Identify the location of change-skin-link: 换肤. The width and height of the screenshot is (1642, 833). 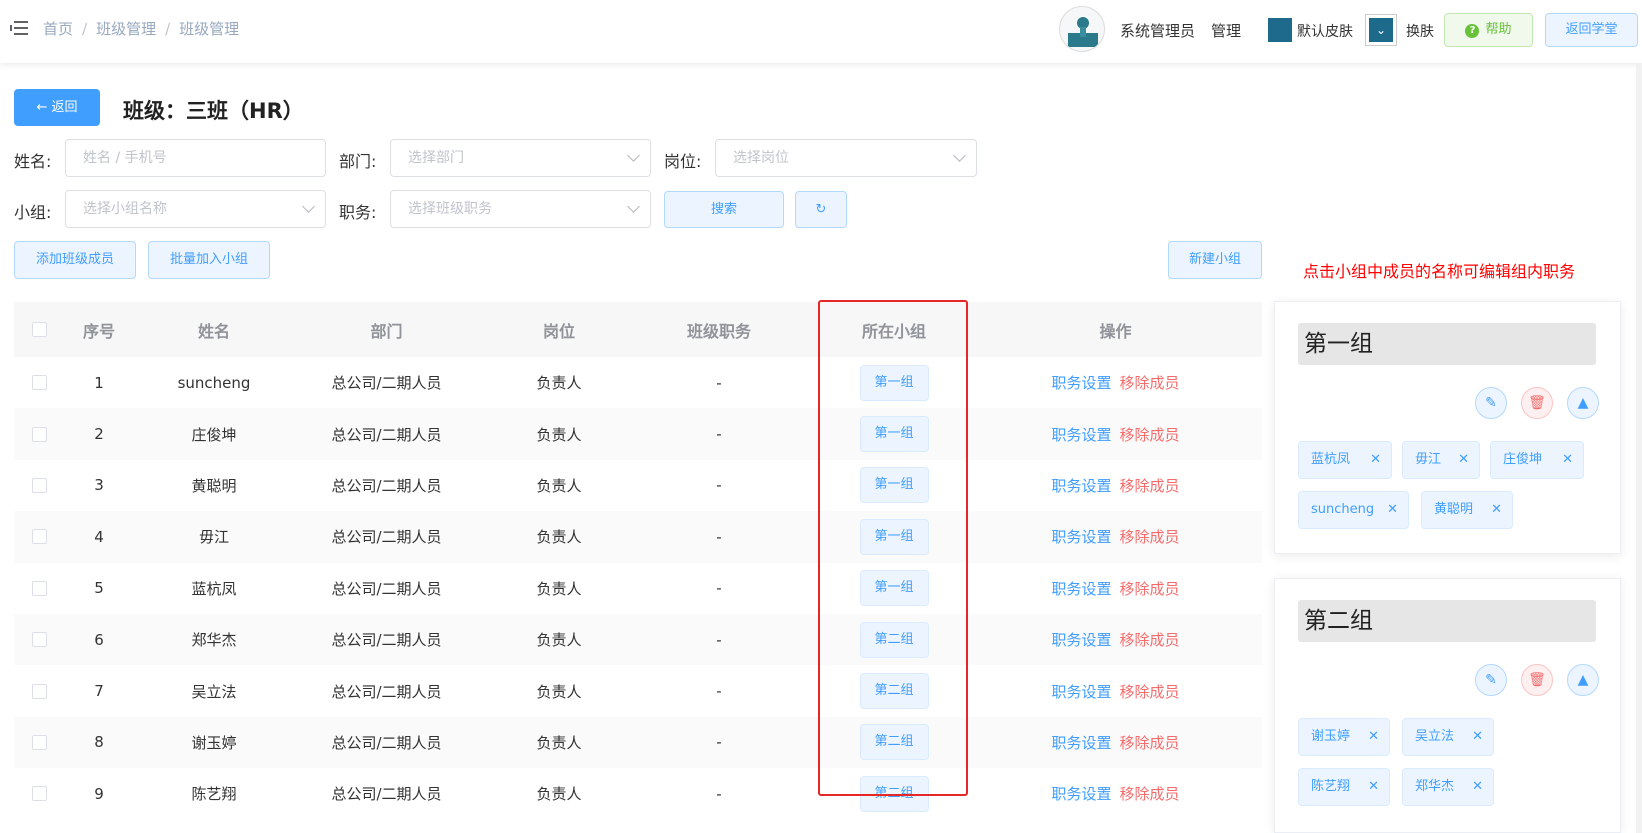
(1420, 31).